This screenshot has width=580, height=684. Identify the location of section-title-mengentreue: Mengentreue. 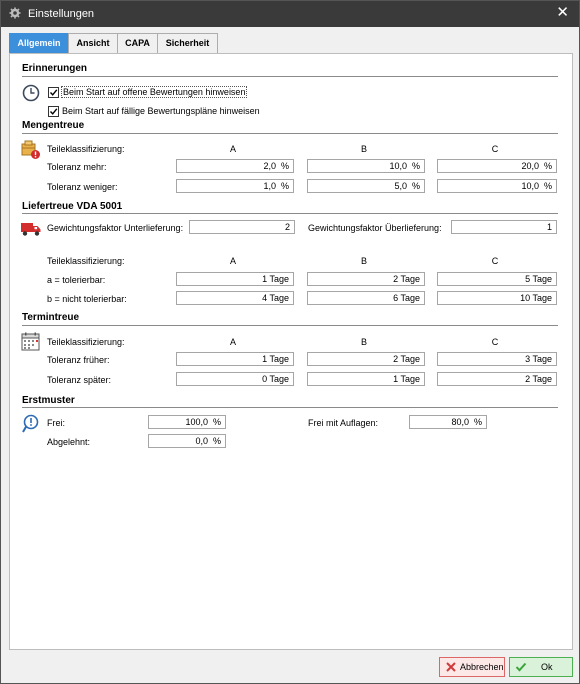
(53, 125).